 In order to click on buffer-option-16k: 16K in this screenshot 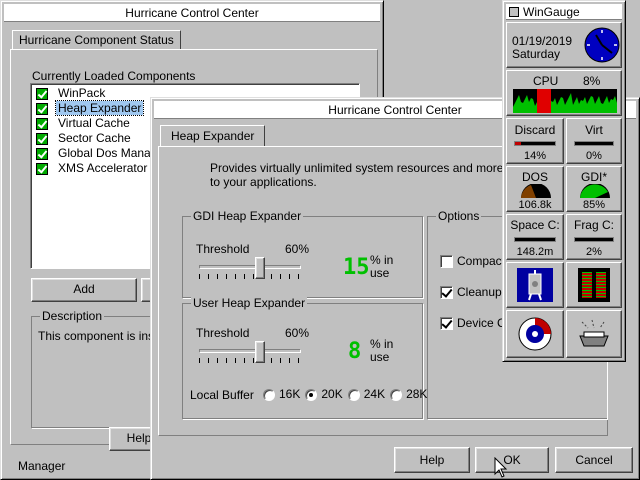, I will do `click(281, 394)`.